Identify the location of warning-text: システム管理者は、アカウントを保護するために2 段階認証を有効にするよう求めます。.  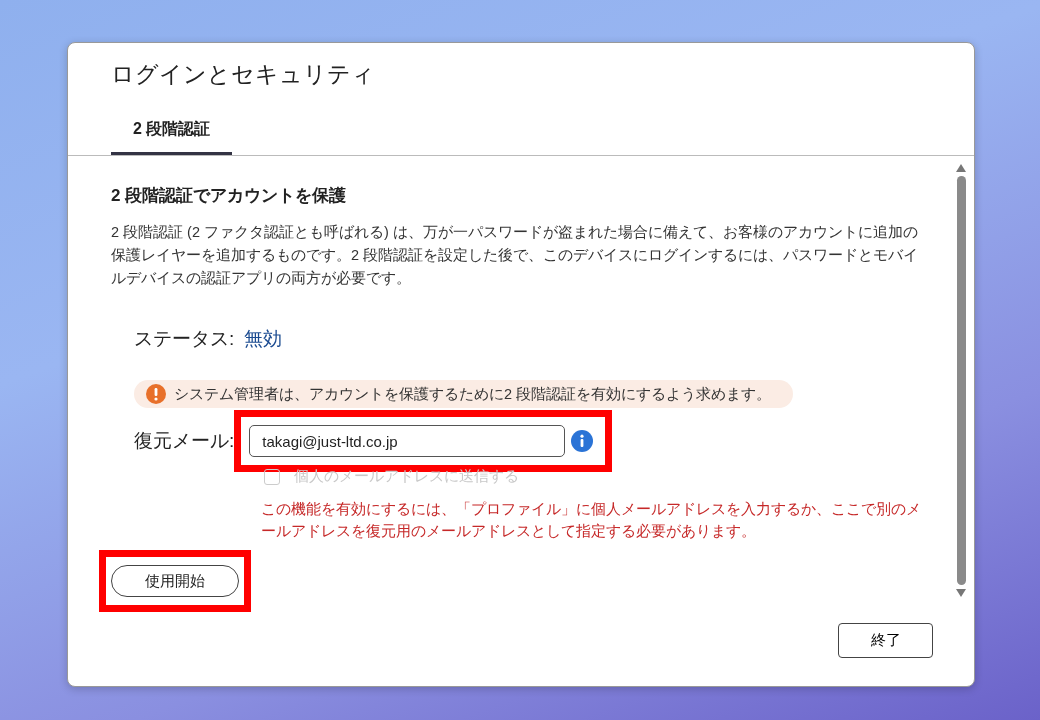
(473, 394).